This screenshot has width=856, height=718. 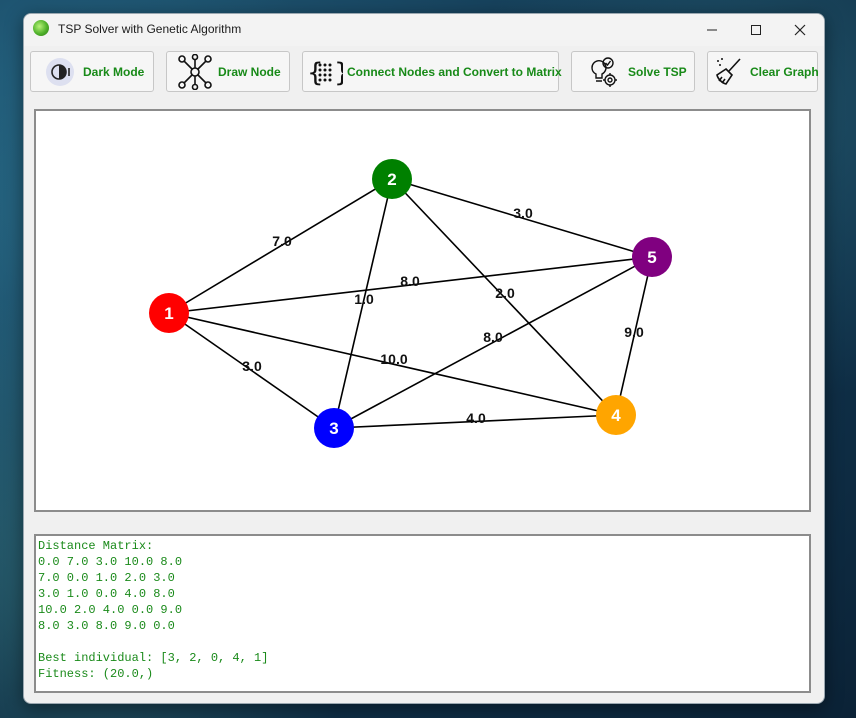 I want to click on close-button, so click(x=800, y=30).